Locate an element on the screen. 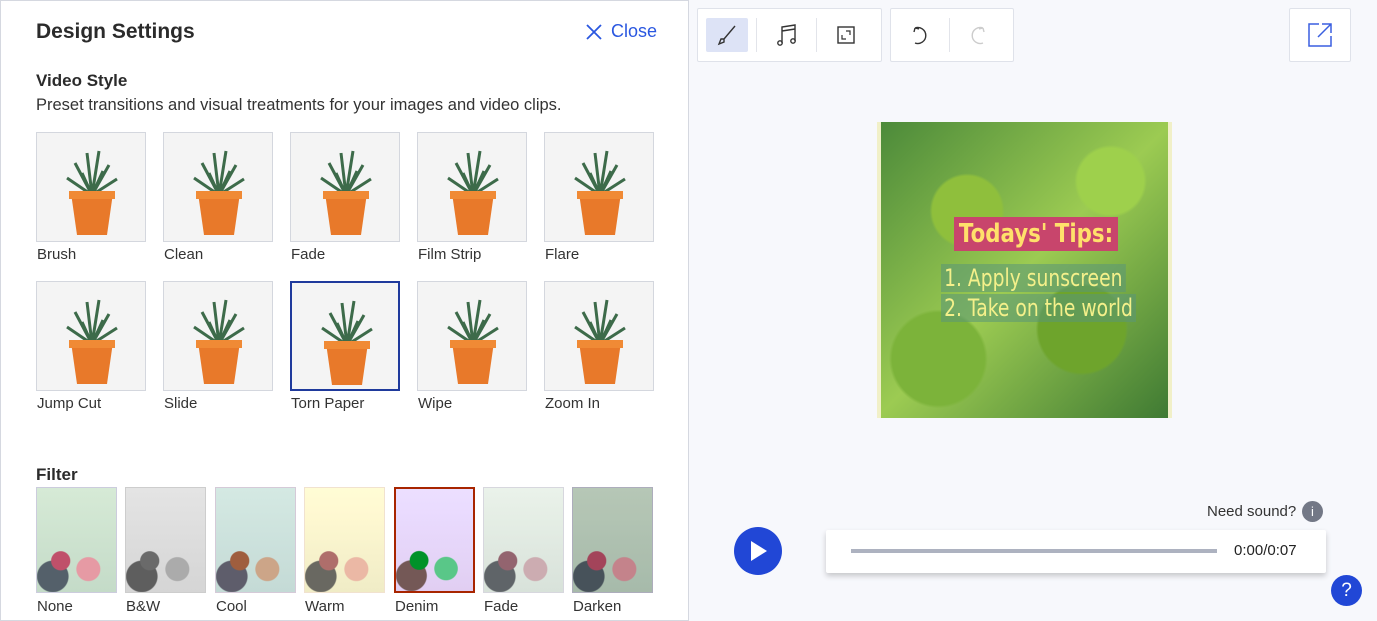 This screenshot has width=1377, height=621. undo-icon is located at coordinates (920, 35).